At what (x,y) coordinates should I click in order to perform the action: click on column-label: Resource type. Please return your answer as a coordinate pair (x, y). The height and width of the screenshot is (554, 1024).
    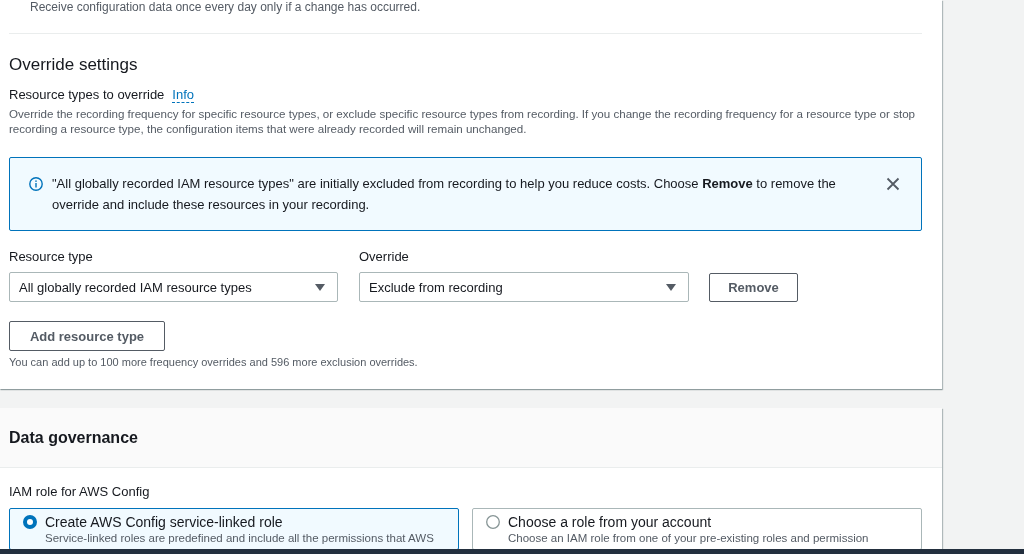
    Looking at the image, I should click on (51, 257).